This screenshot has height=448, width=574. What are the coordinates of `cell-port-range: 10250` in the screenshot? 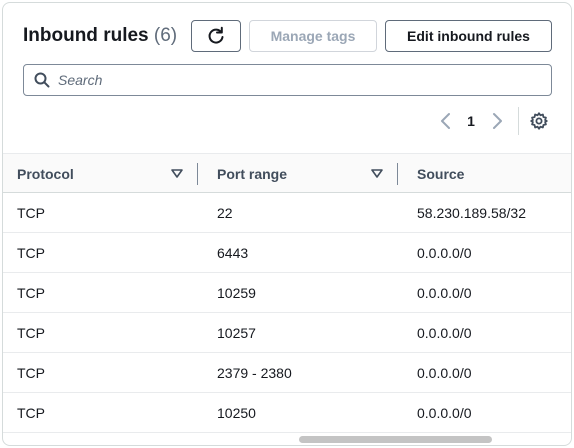 It's located at (236, 413).